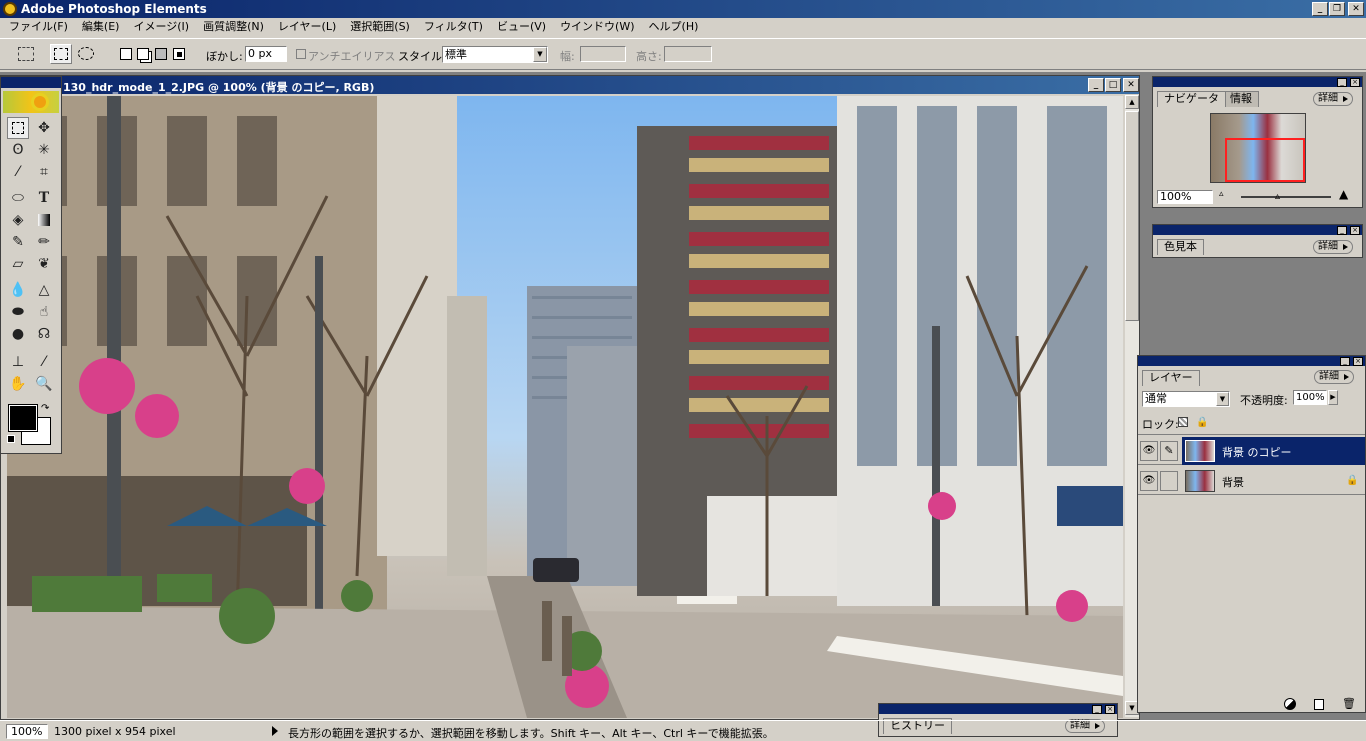  Describe the element at coordinates (1355, 82) in the screenshot. I see `navigator-close-button: ×` at that location.